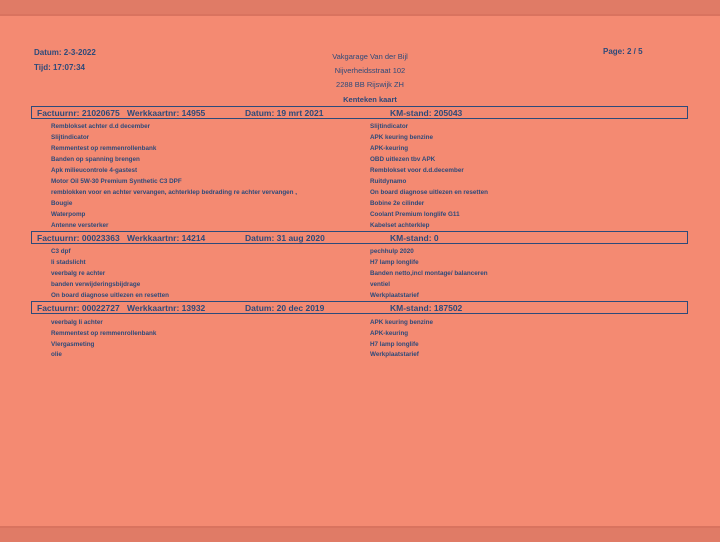 The image size is (720, 542). I want to click on list-item: Ruitdynamo, so click(388, 181).